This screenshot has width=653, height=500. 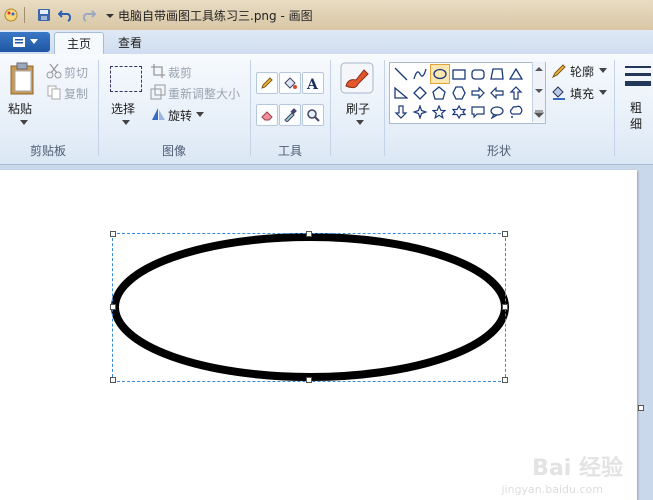 I want to click on up-arrow-shape, so click(x=516, y=93).